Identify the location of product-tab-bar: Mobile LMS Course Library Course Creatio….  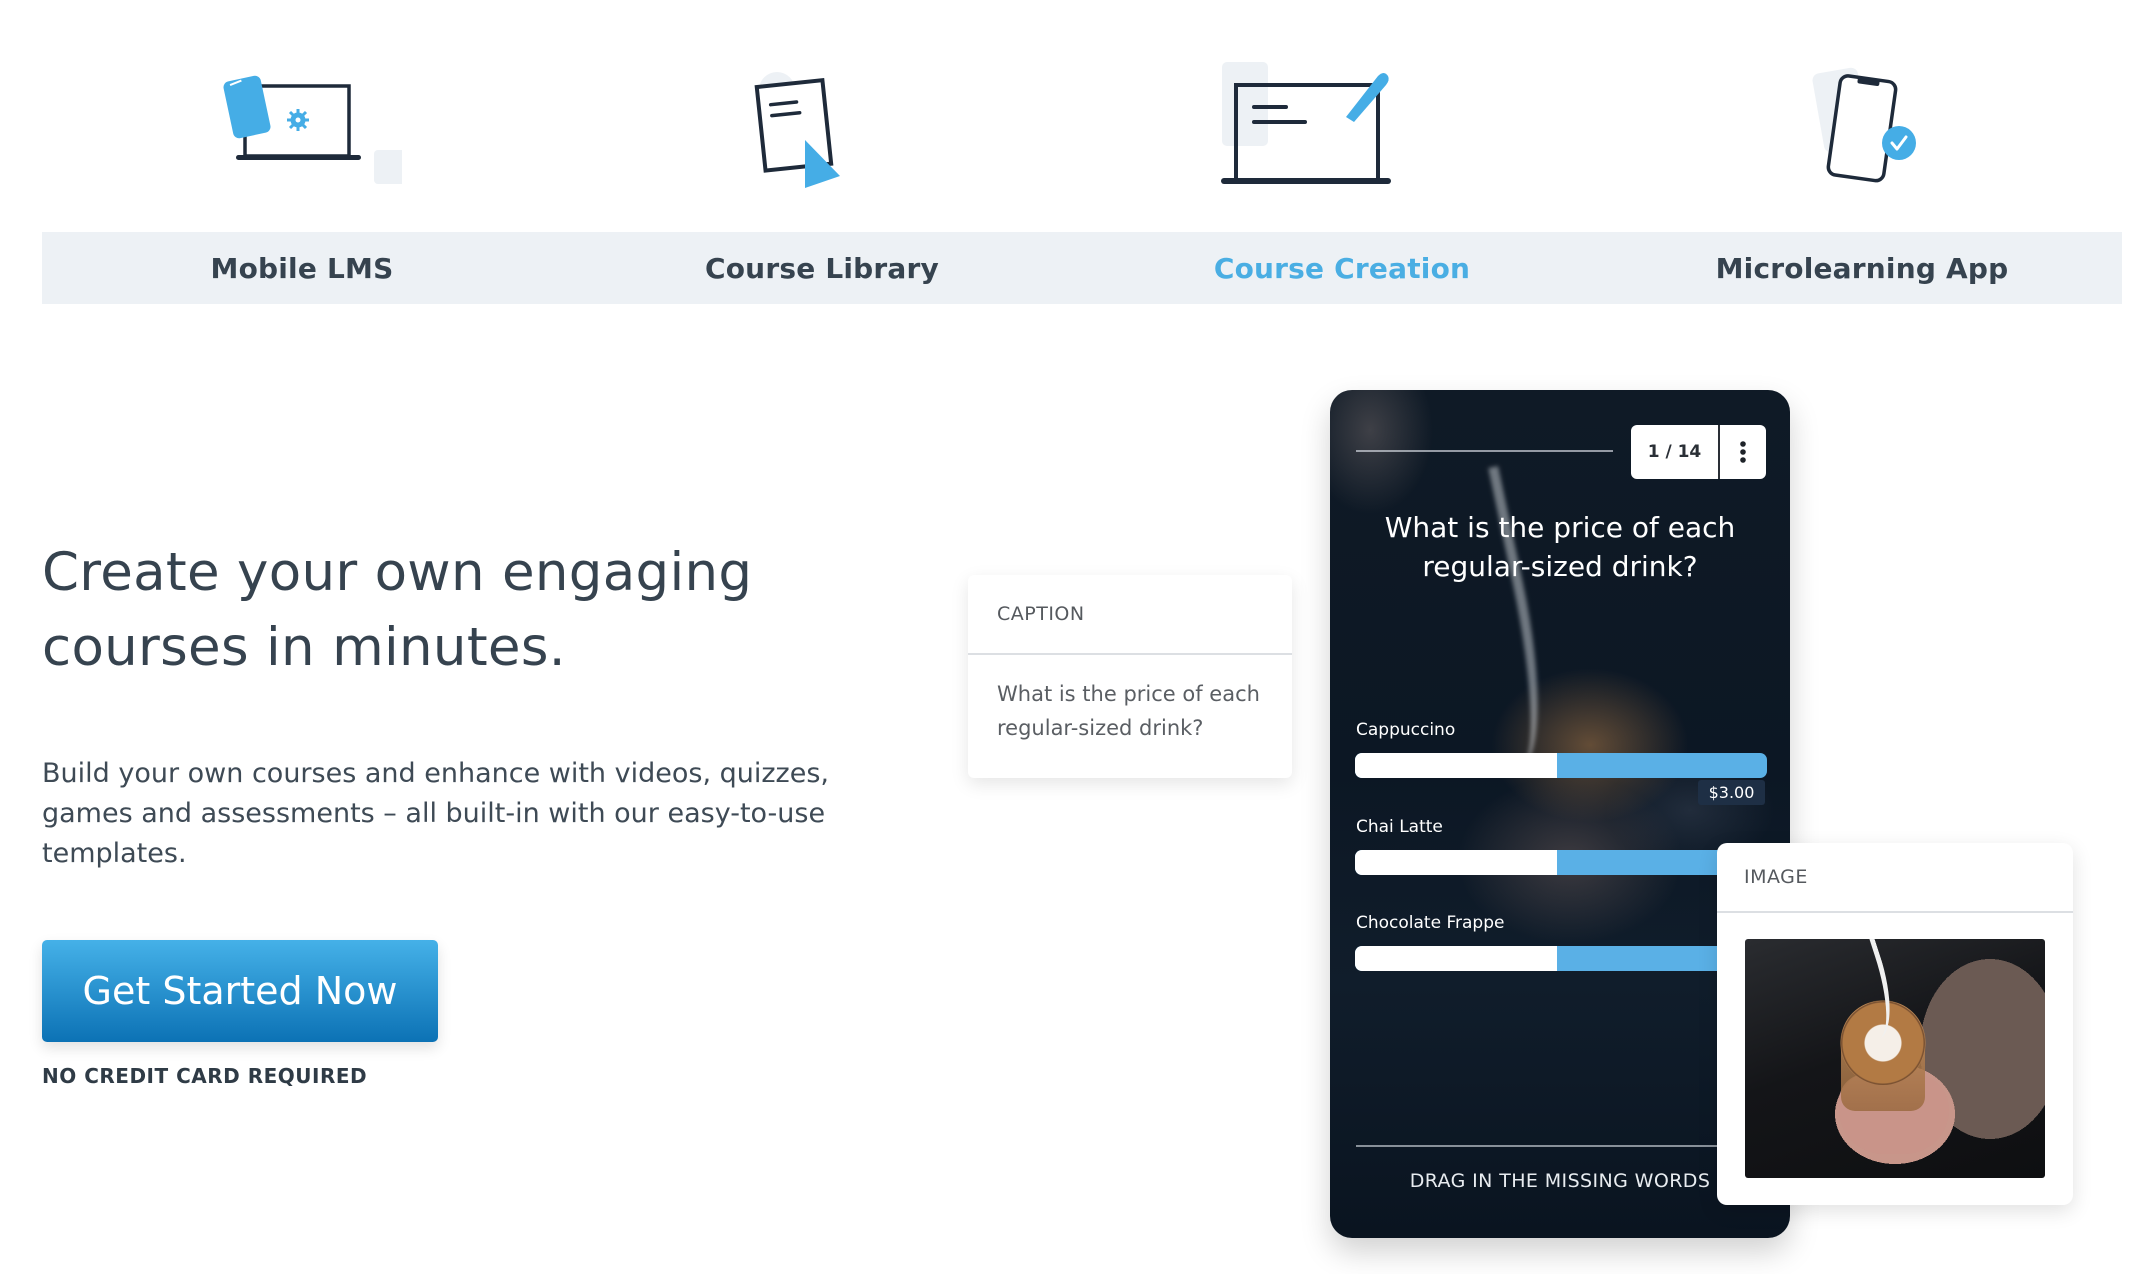
(1082, 268).